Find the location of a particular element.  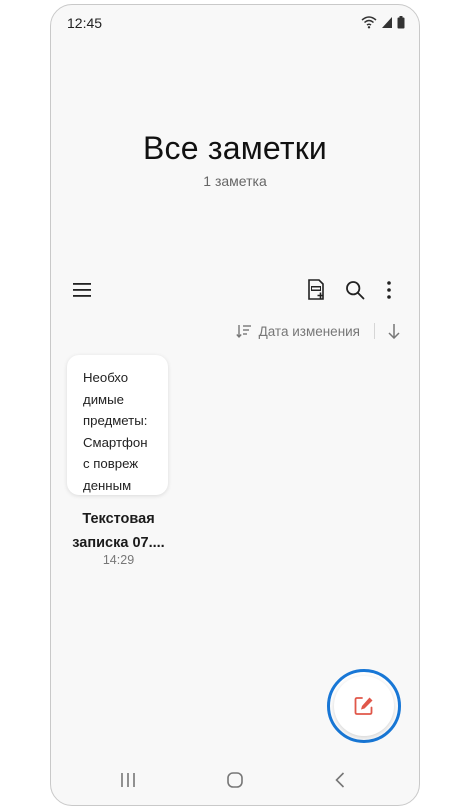

page-title: Все заметки is located at coordinates (235, 148).